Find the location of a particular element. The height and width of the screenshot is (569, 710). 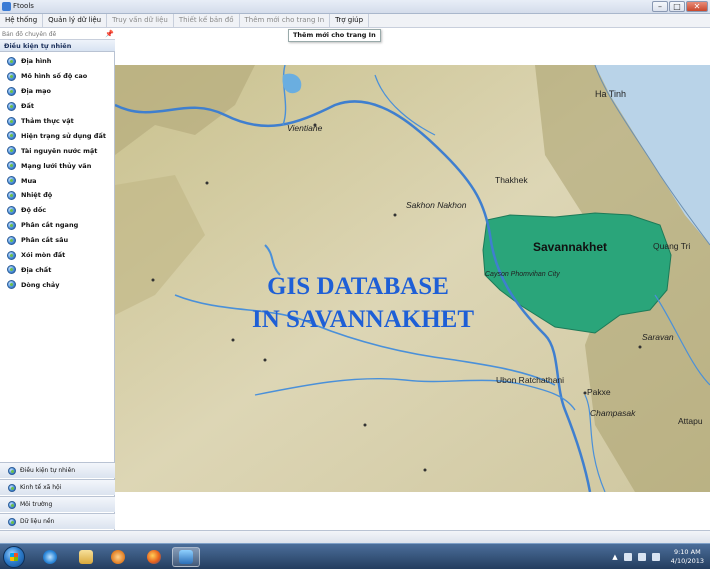

search-row: 📌 is located at coordinates (57, 34).